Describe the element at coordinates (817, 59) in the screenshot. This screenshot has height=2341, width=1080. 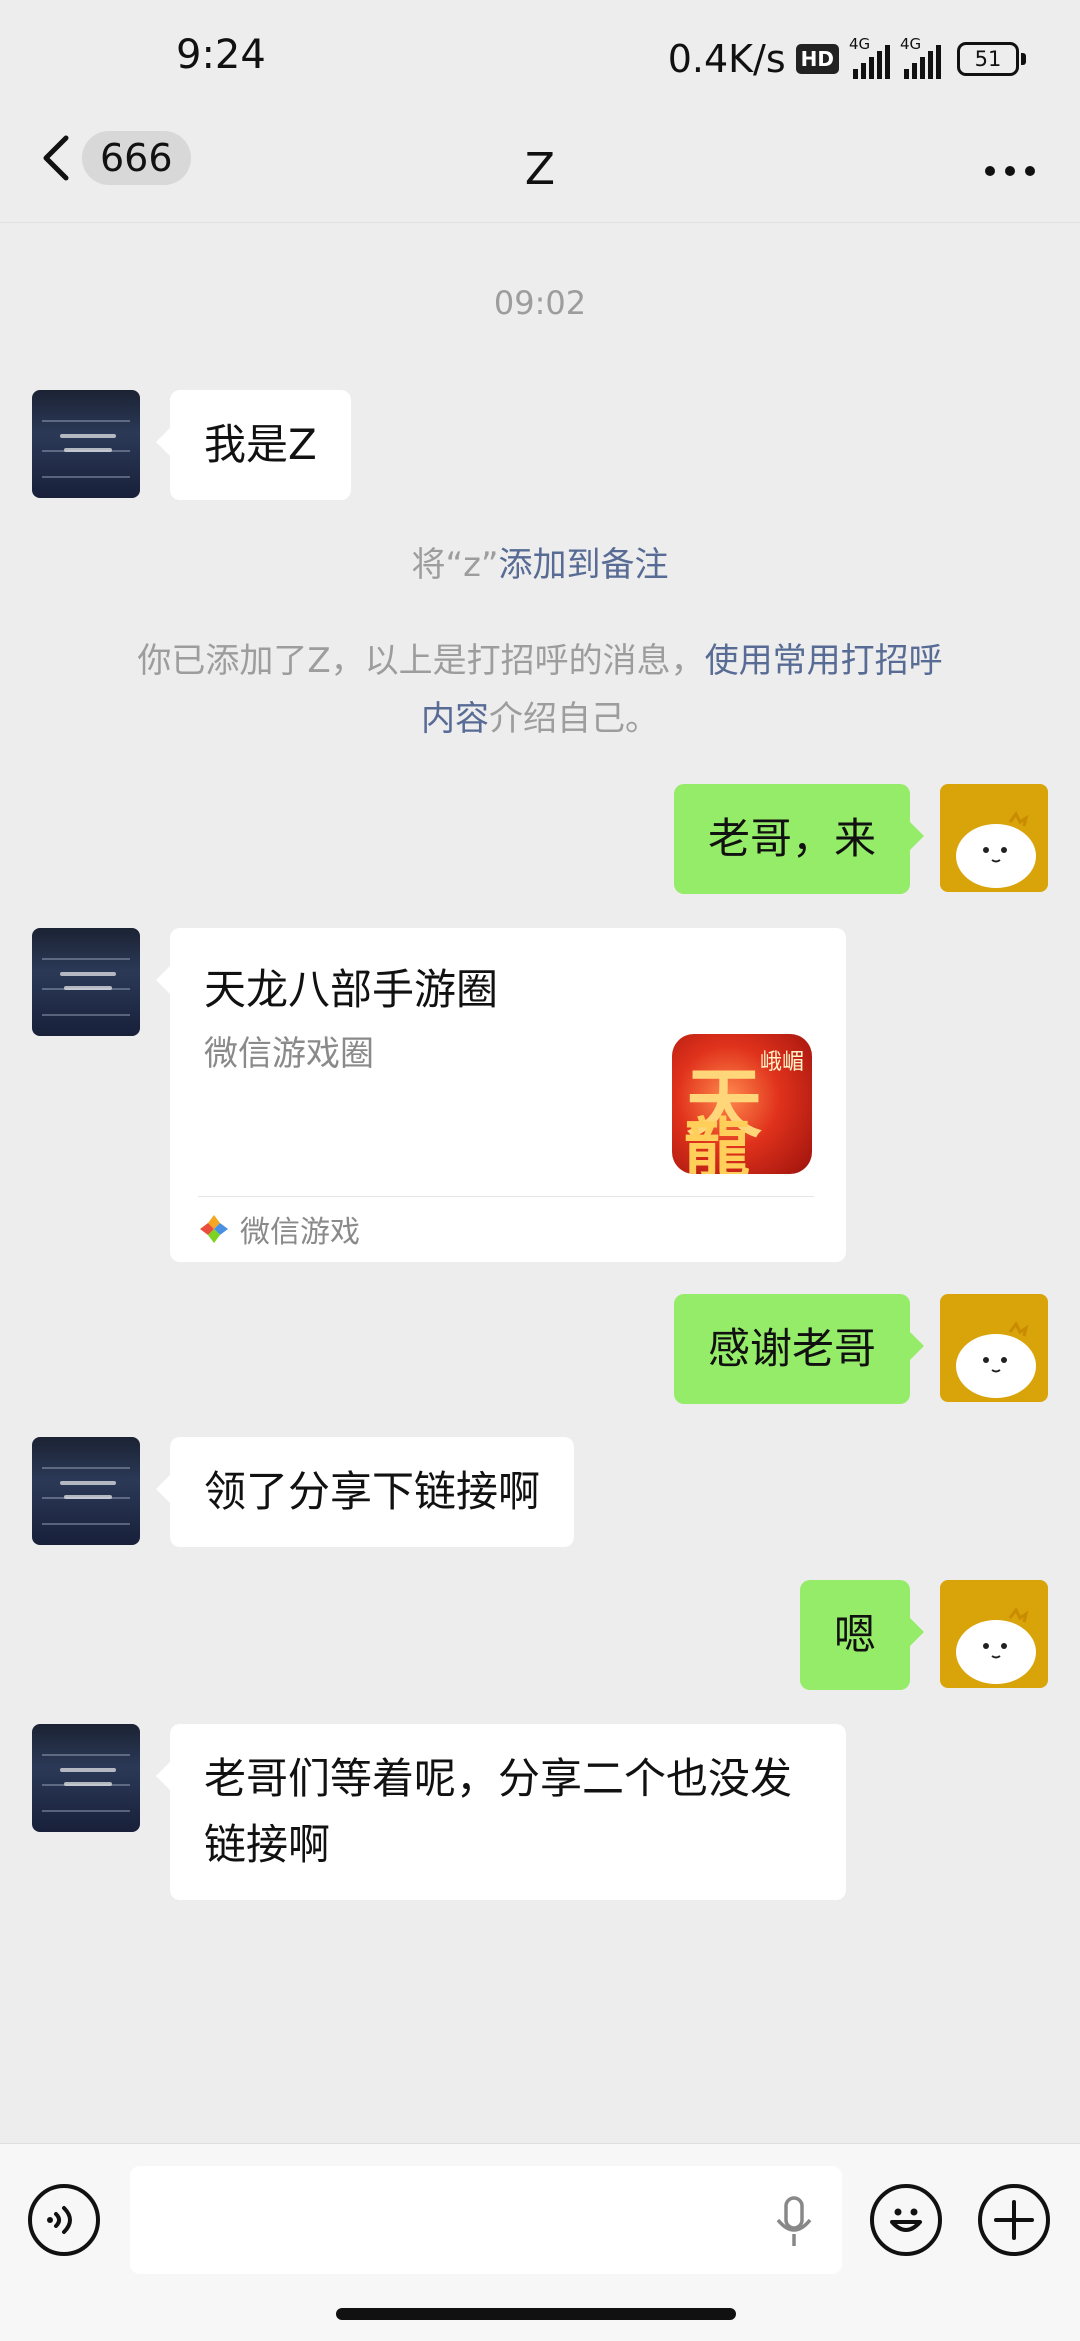
I see `hd-voice-badge: HD` at that location.